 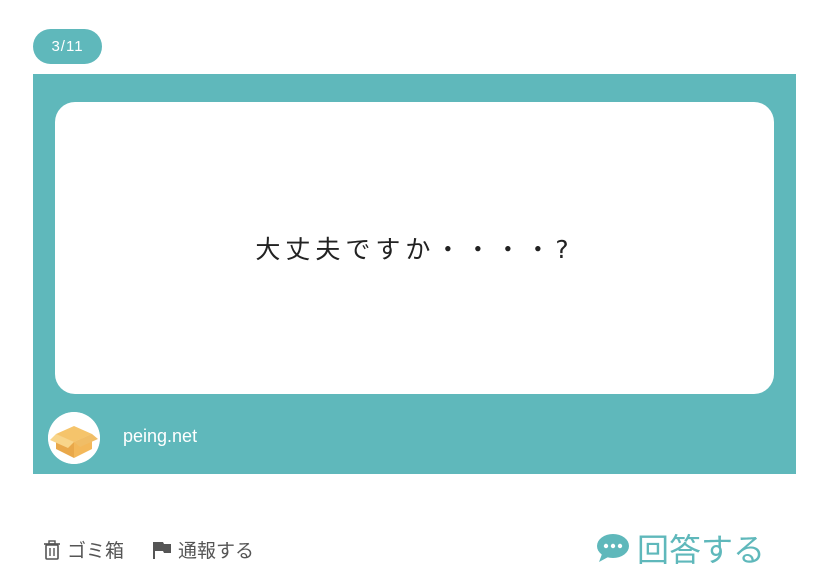 I want to click on site-label: peing.net, so click(x=160, y=436).